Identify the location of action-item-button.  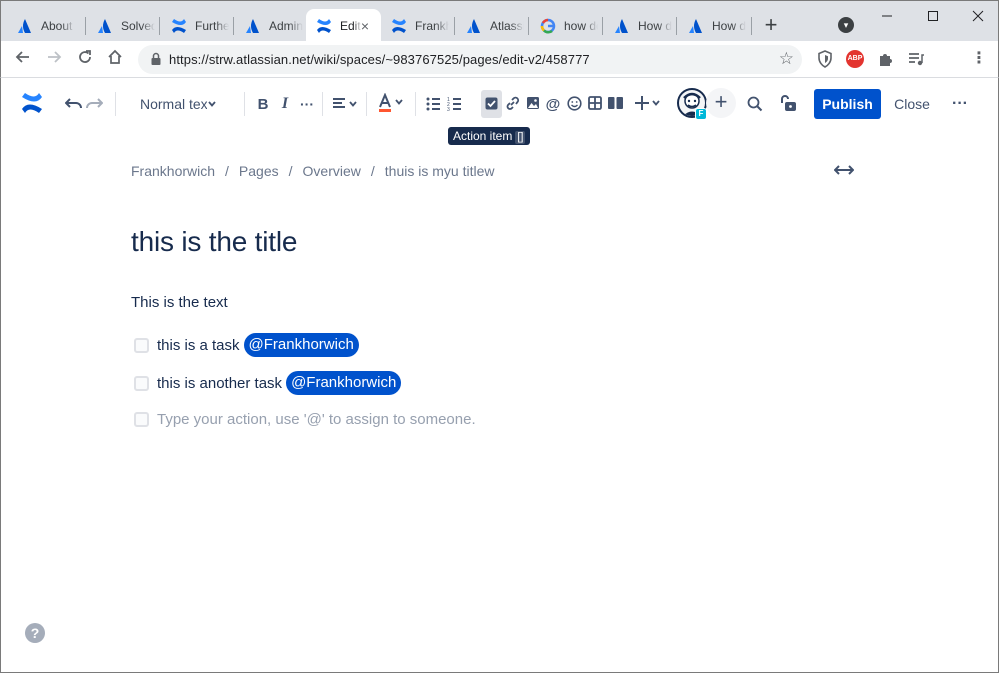
(491, 104).